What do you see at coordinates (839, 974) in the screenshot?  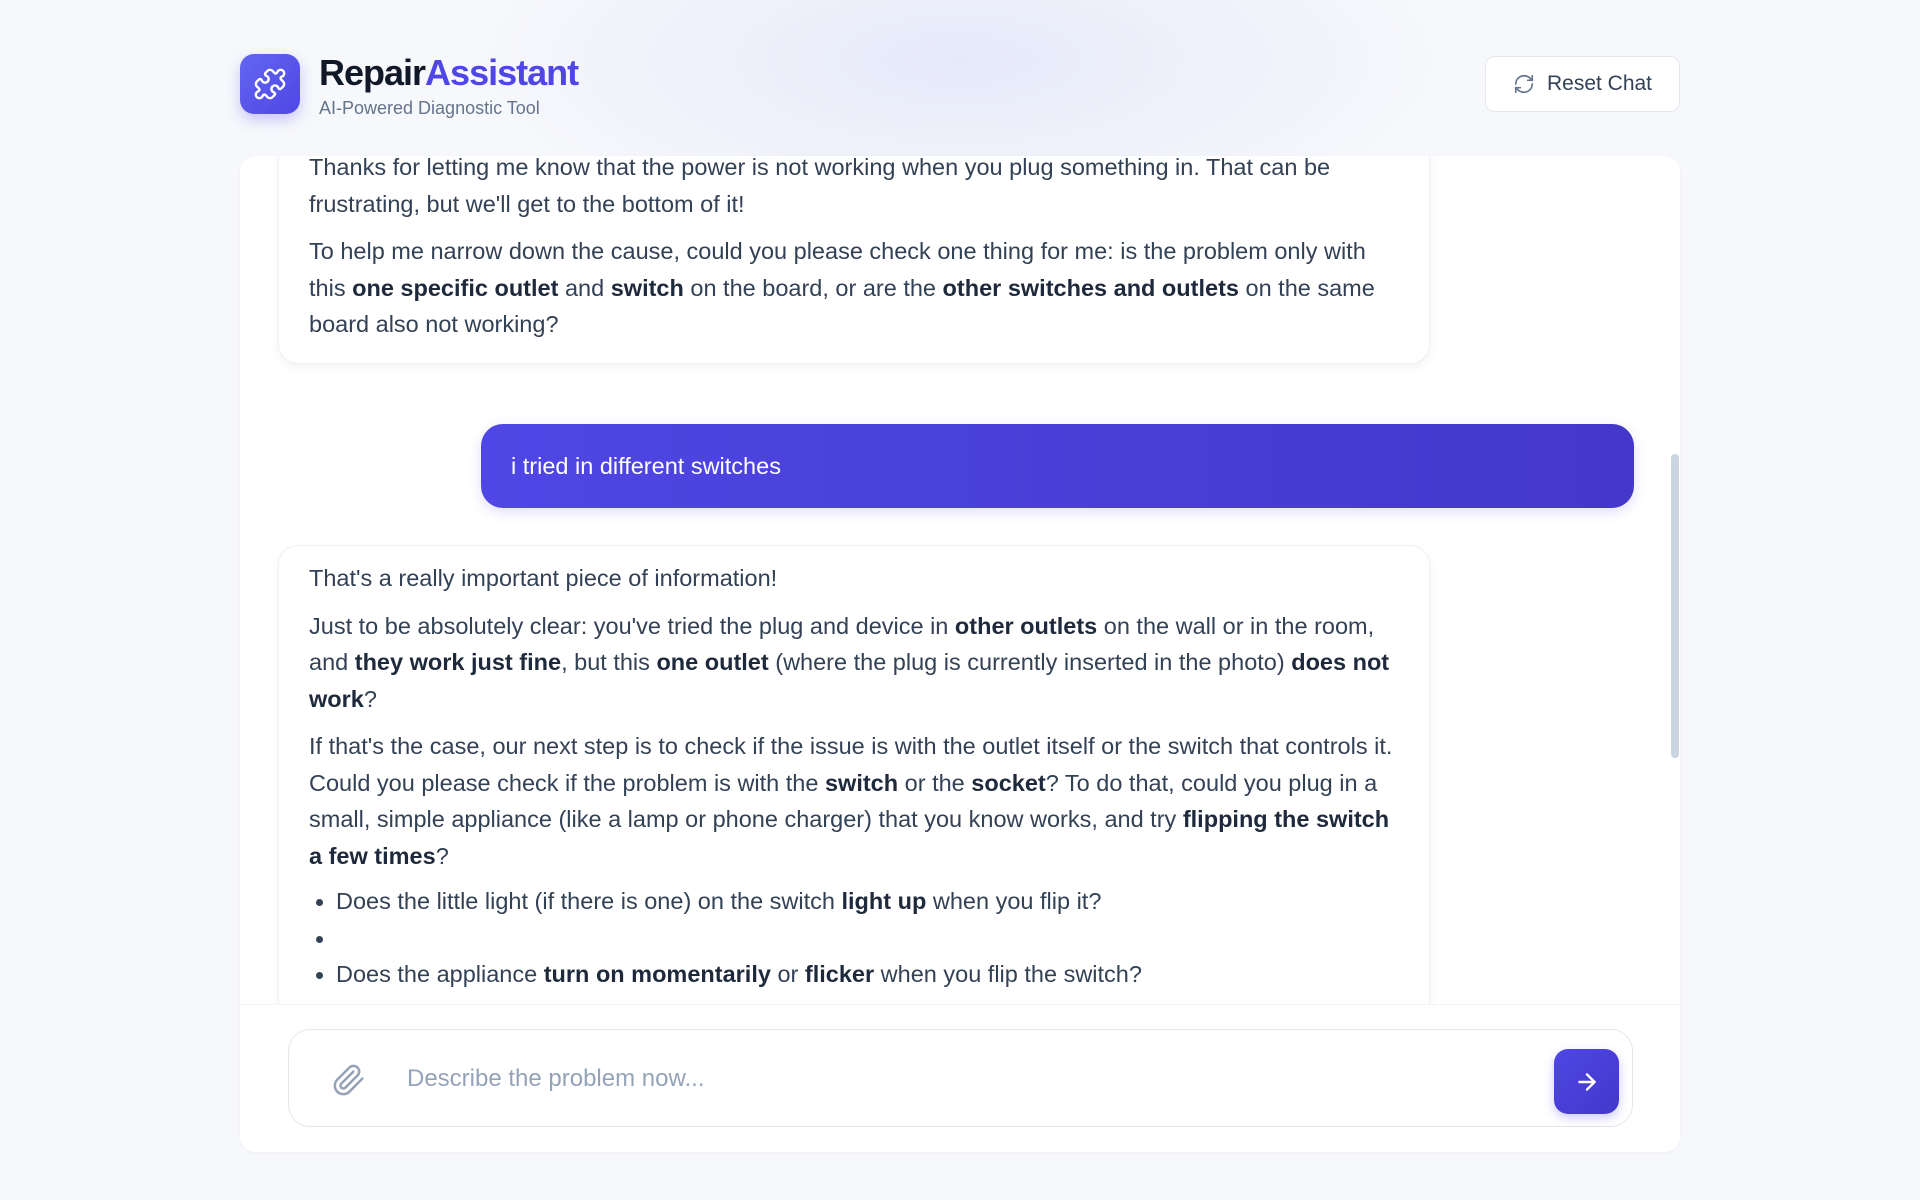 I see `bold-text: flicker` at bounding box center [839, 974].